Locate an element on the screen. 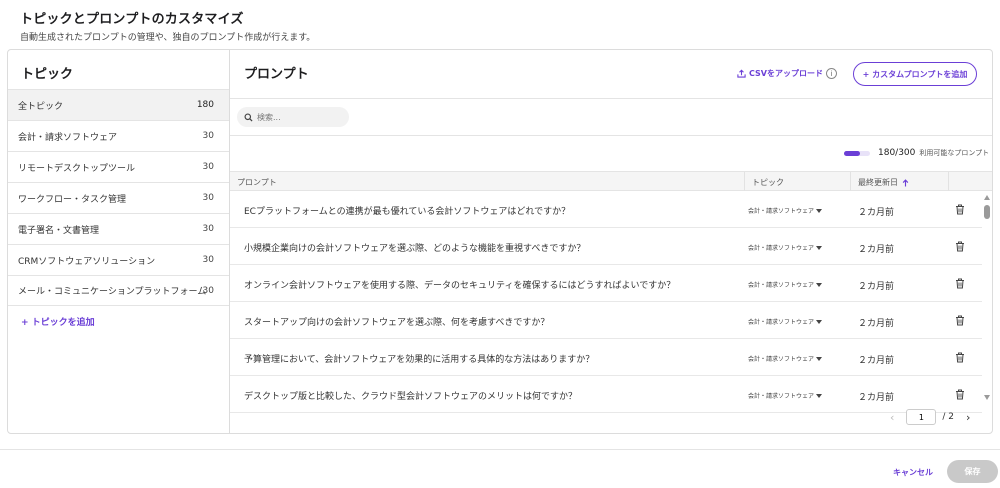  upload-icon is located at coordinates (741, 73).